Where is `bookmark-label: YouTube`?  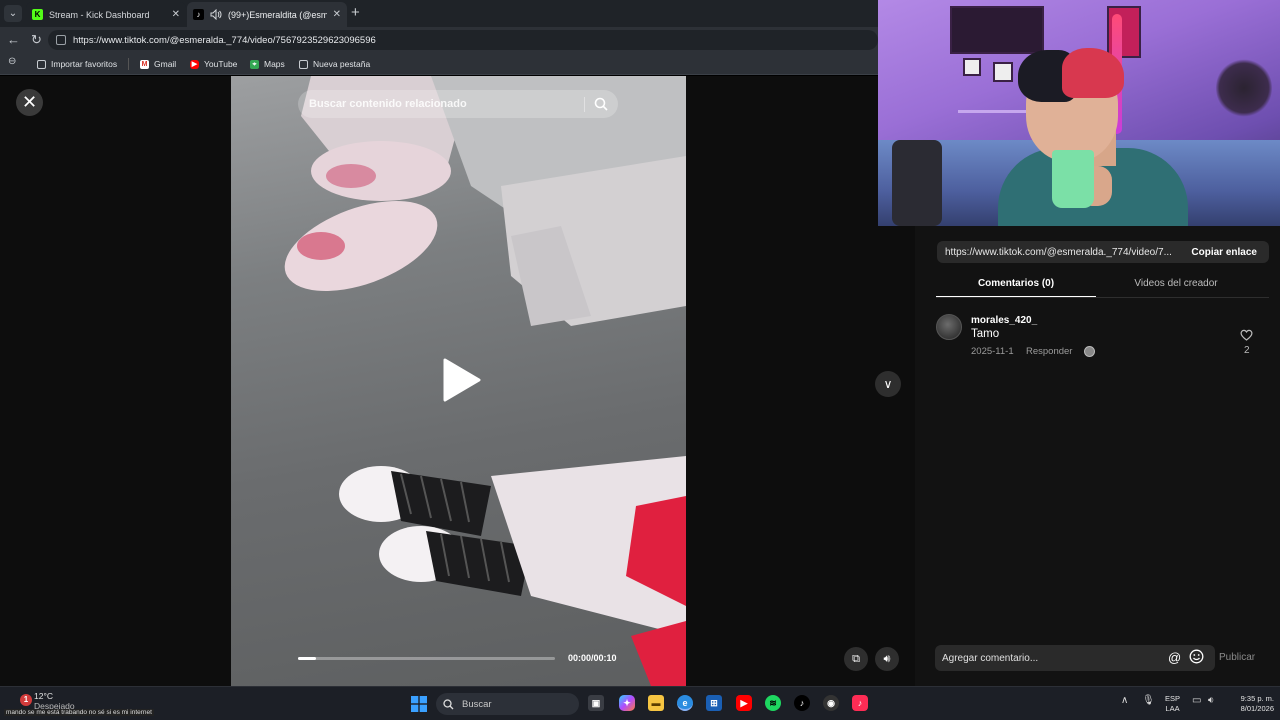
bookmark-label: YouTube is located at coordinates (221, 64).